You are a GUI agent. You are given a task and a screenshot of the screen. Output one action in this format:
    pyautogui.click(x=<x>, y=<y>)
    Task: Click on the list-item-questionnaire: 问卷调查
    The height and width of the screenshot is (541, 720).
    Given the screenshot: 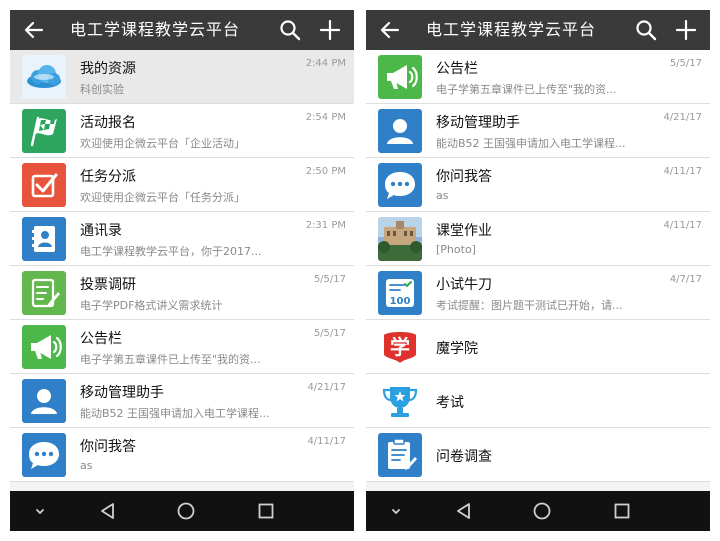 What is the action you would take?
    pyautogui.click(x=538, y=455)
    